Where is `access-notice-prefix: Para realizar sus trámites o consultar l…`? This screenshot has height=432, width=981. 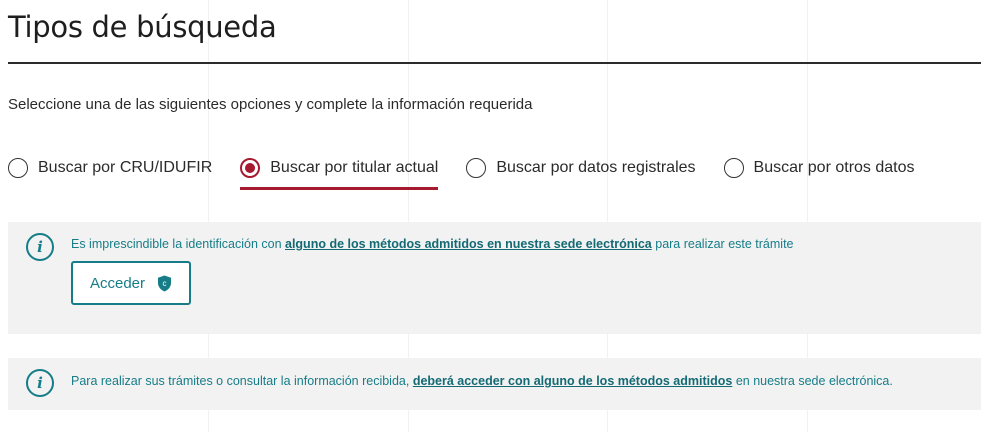
access-notice-prefix: Para realizar sus trámites o consultar l… is located at coordinates (242, 381).